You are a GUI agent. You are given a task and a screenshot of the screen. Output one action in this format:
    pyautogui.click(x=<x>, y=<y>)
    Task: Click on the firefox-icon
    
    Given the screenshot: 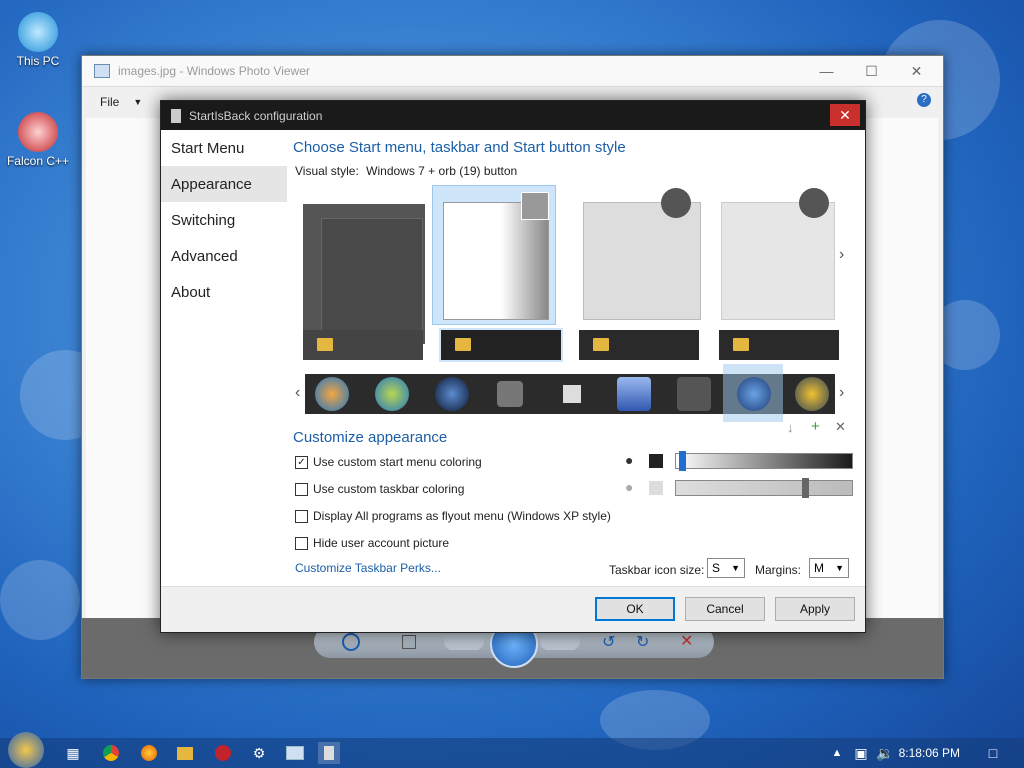 What is the action you would take?
    pyautogui.click(x=149, y=753)
    